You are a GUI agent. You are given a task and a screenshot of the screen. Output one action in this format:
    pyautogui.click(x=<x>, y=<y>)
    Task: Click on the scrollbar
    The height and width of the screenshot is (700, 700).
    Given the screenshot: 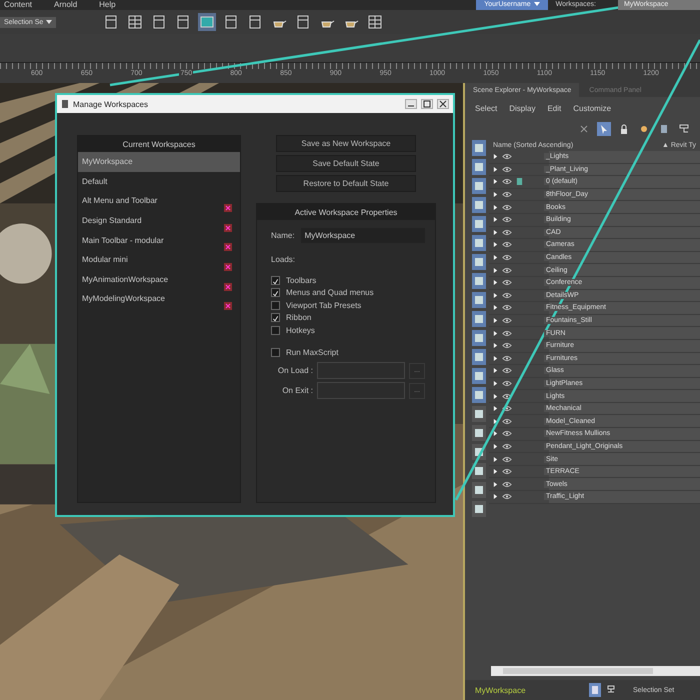 What is the action you would take?
    pyautogui.click(x=595, y=671)
    